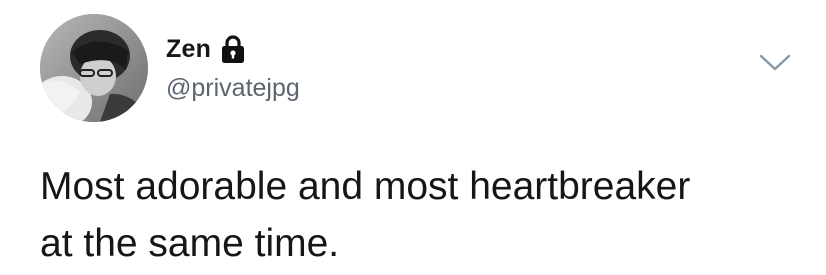 The width and height of the screenshot is (826, 275). What do you see at coordinates (188, 49) in the screenshot?
I see `display-name: Zen` at bounding box center [188, 49].